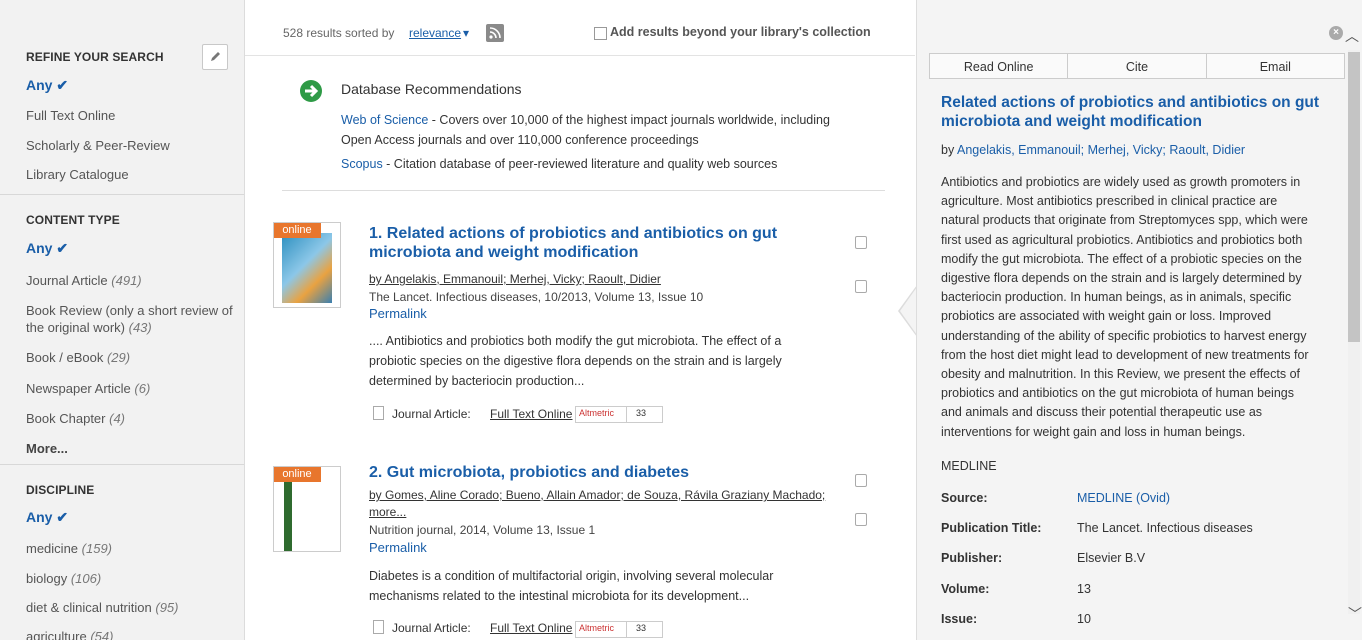 Image resolution: width=1362 pixels, height=640 pixels. What do you see at coordinates (69, 634) in the screenshot?
I see `discipline-item: agriculture (54)` at bounding box center [69, 634].